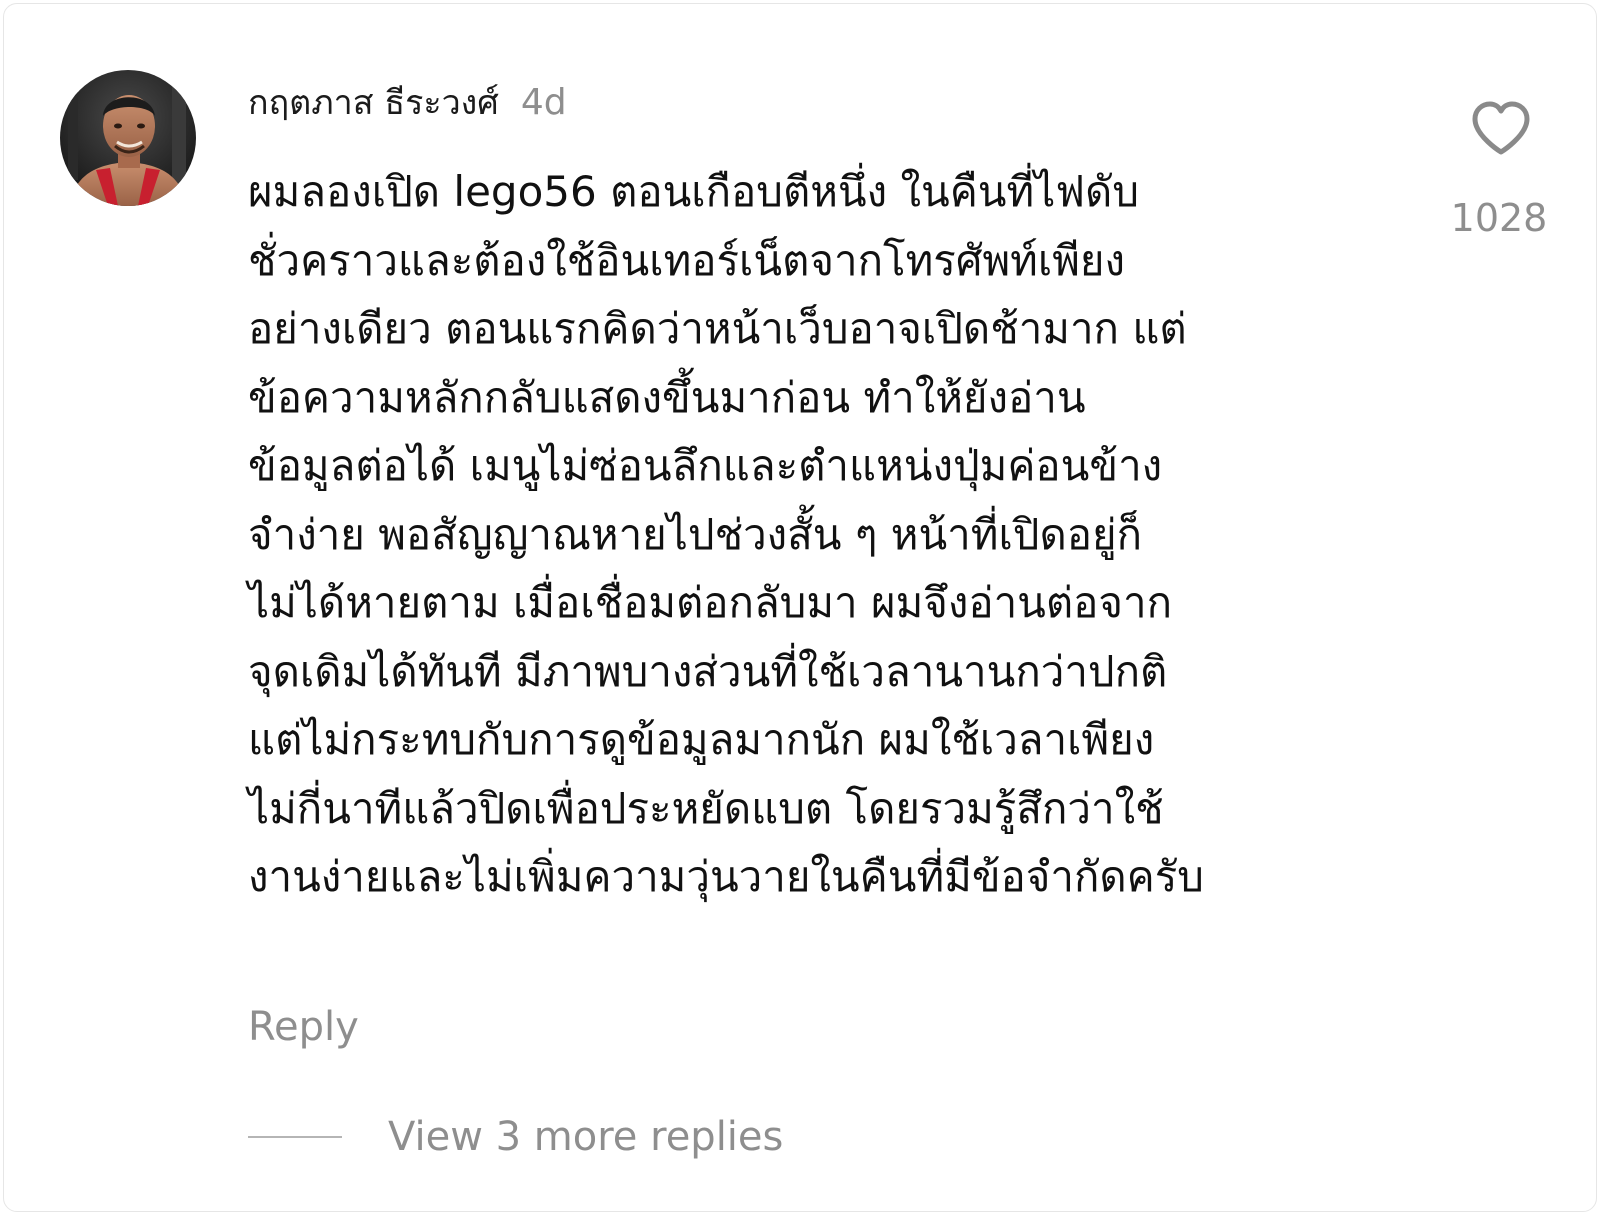 Image resolution: width=1600 pixels, height=1215 pixels. Describe the element at coordinates (373, 102) in the screenshot. I see `username: กฤตภาส ธีระวงศ์` at that location.